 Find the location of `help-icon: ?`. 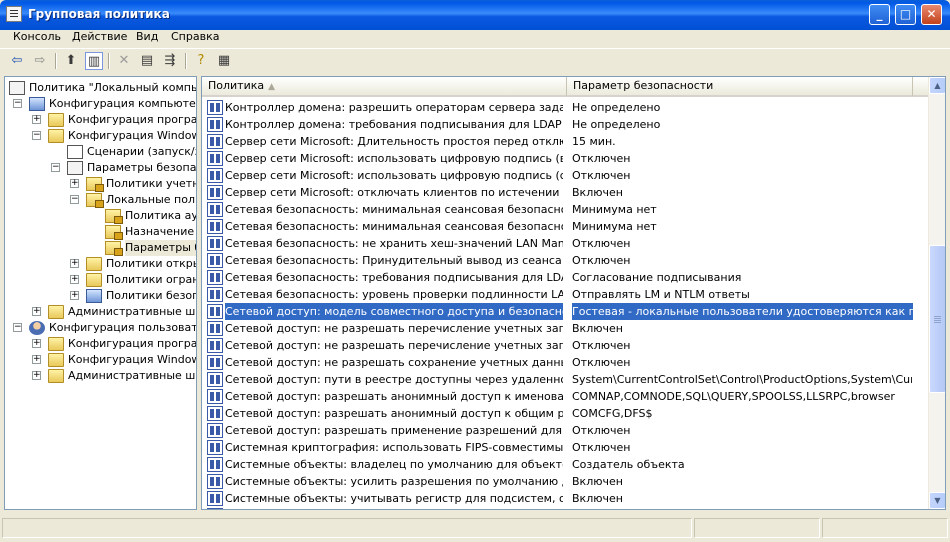

help-icon: ? is located at coordinates (201, 60).